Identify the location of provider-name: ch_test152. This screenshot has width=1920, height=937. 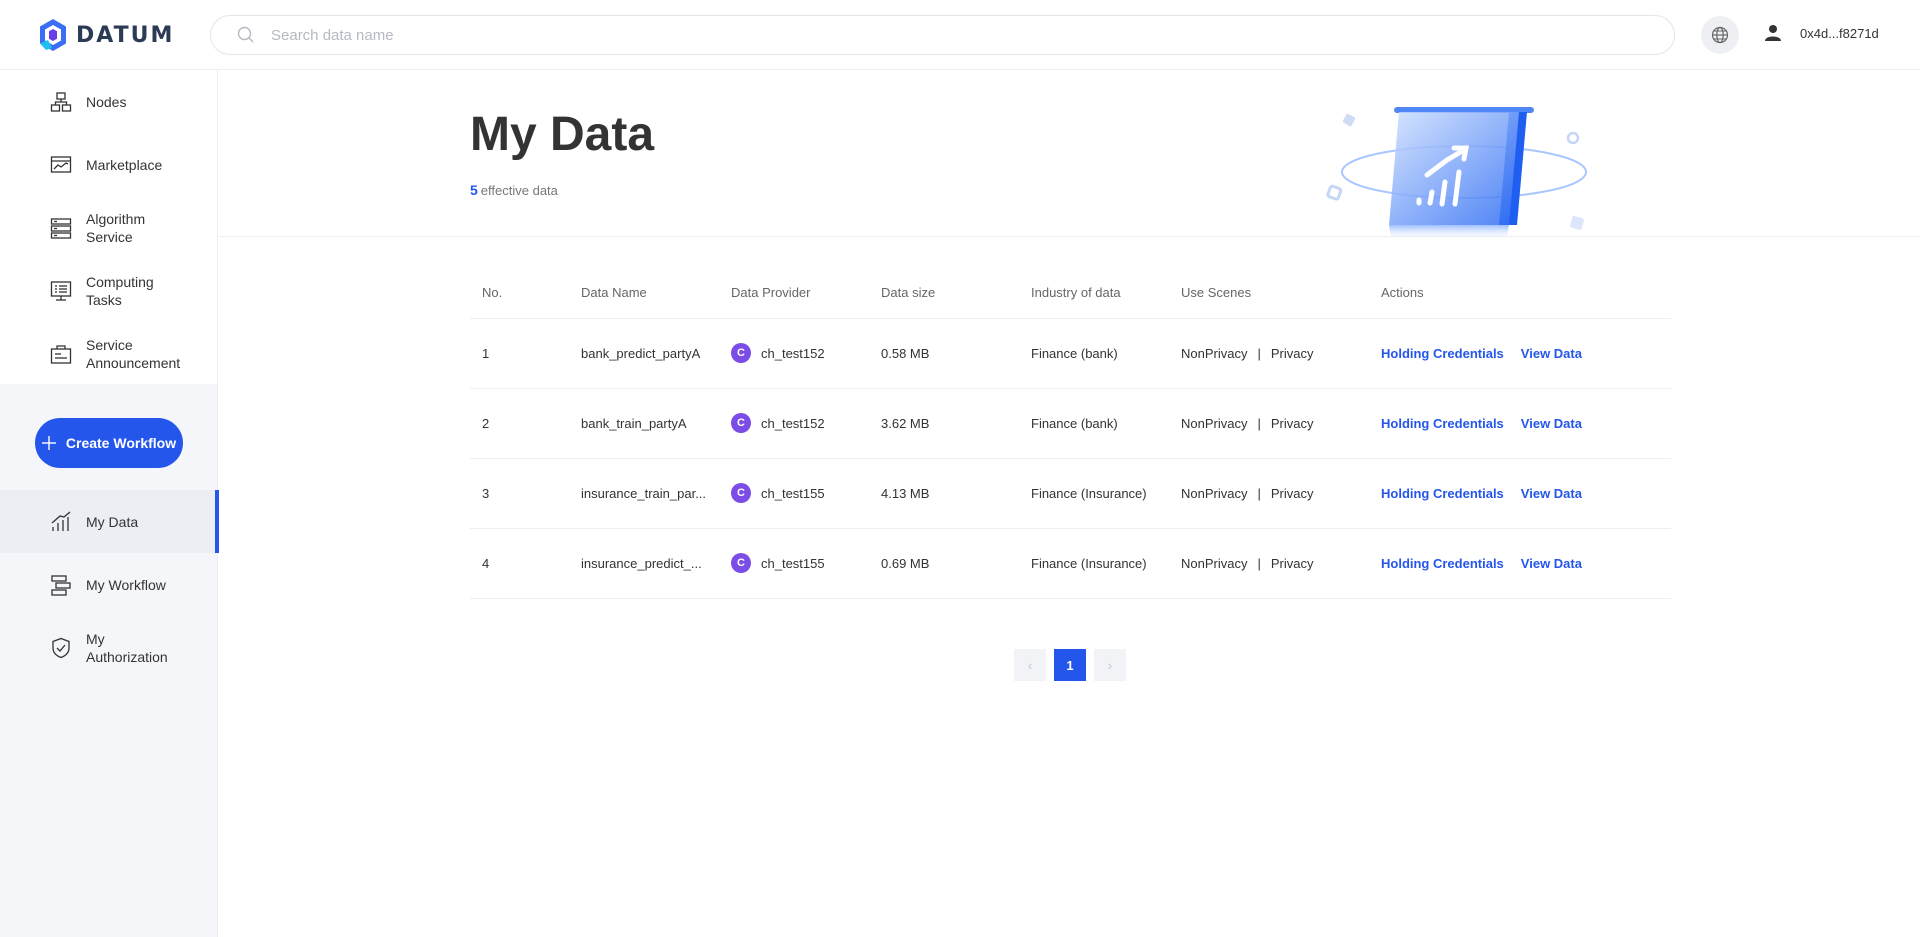
(793, 353).